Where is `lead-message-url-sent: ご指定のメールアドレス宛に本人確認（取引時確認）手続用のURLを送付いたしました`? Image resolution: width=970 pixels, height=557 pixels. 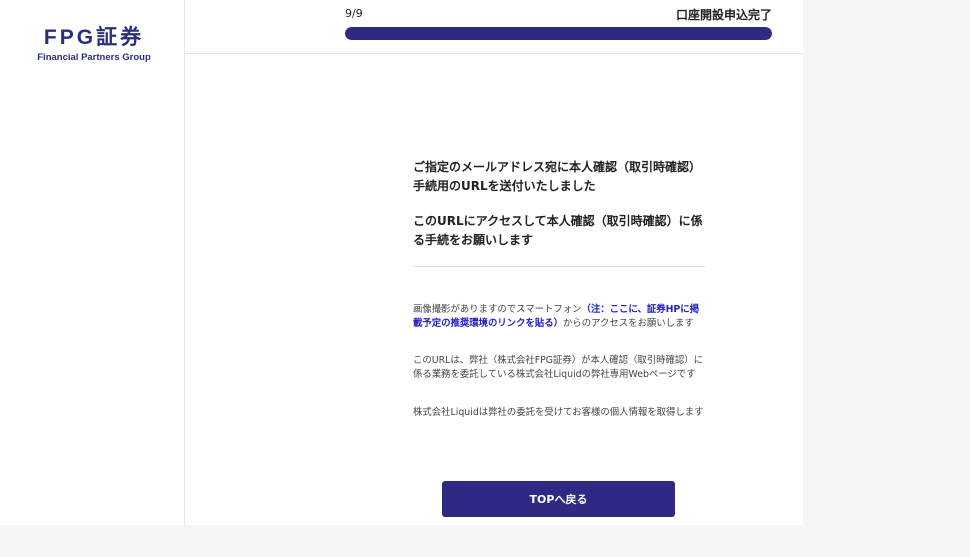
lead-message-url-sent: ご指定のメールアドレス宛に本人確認（取引時確認）手続用のURLを送付いたしました is located at coordinates (557, 176).